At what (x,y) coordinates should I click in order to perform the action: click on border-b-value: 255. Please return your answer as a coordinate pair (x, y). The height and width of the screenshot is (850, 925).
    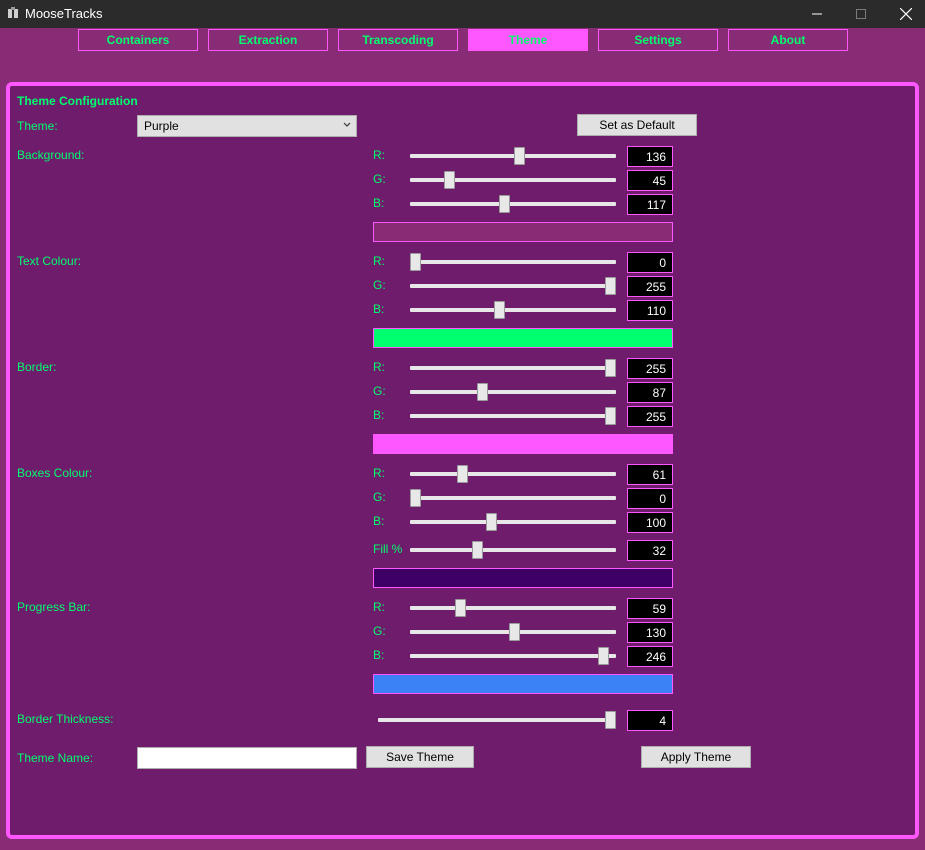
    Looking at the image, I should click on (650, 416).